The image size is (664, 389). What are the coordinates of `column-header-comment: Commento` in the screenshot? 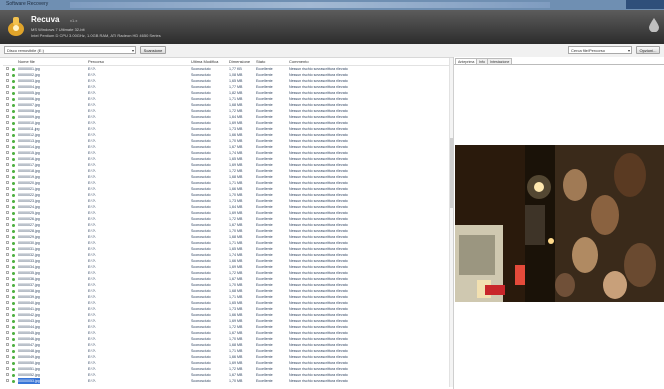 It's located at (299, 61).